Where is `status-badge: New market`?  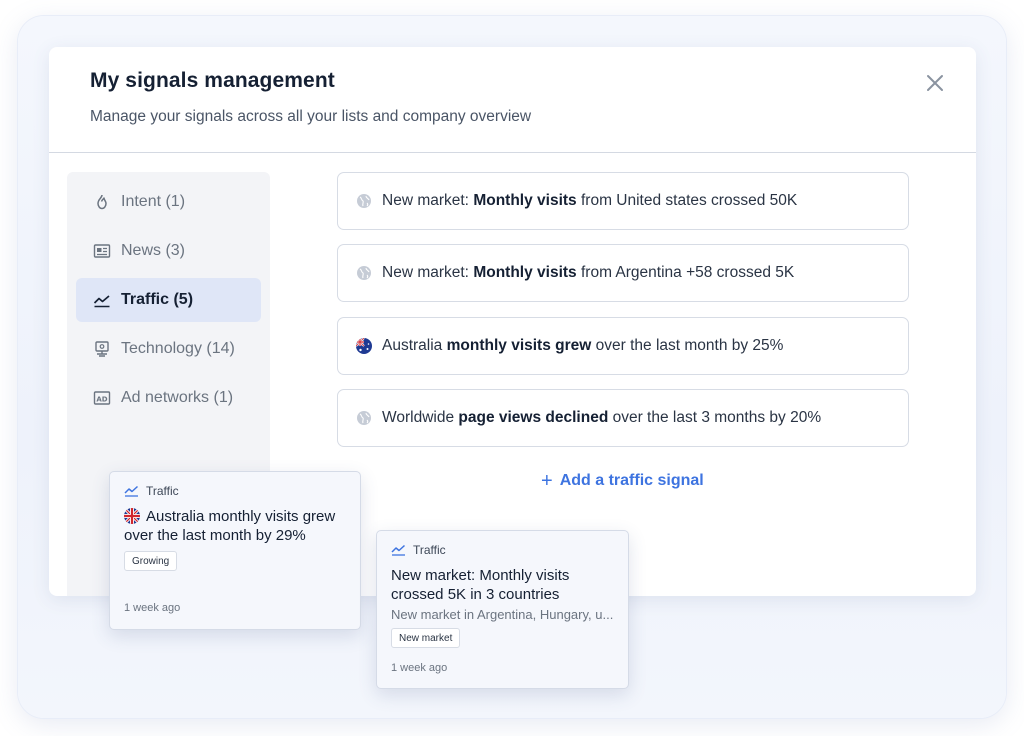 status-badge: New market is located at coordinates (426, 638).